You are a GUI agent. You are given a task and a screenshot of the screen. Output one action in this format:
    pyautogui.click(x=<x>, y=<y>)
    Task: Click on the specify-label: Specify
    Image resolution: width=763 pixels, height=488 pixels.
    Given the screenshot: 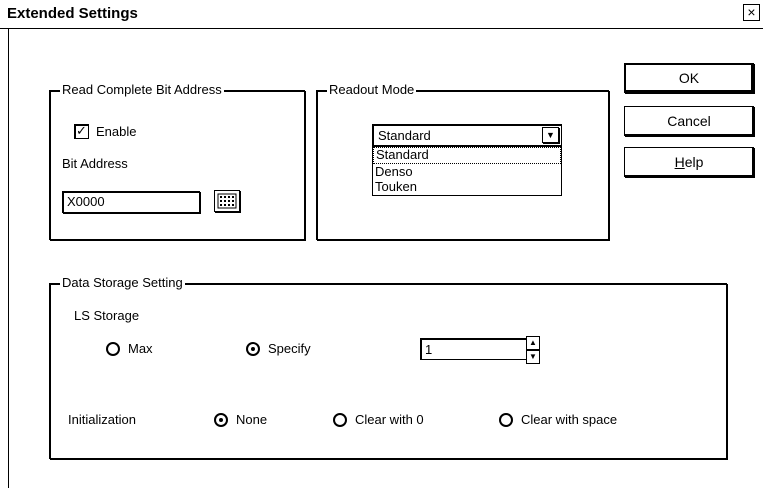 What is the action you would take?
    pyautogui.click(x=289, y=348)
    